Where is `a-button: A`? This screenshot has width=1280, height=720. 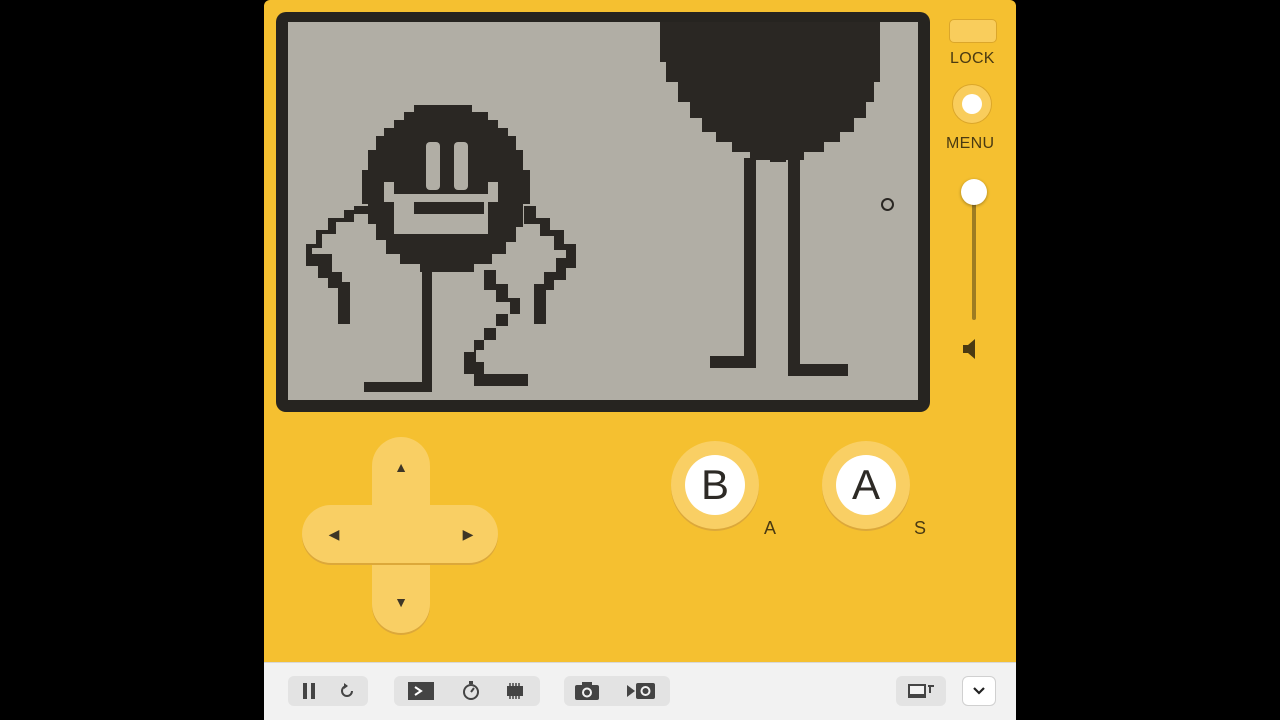 a-button: A is located at coordinates (866, 485).